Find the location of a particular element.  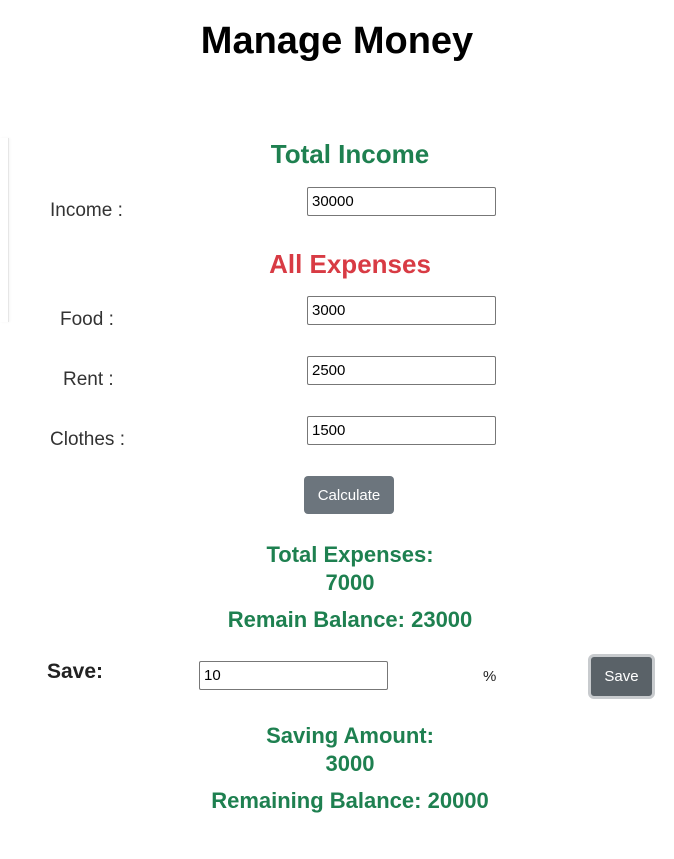

save-button: Save is located at coordinates (621, 676).